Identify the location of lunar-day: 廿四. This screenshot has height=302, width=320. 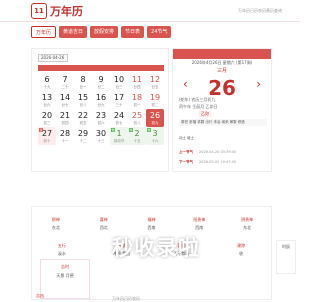
(137, 87).